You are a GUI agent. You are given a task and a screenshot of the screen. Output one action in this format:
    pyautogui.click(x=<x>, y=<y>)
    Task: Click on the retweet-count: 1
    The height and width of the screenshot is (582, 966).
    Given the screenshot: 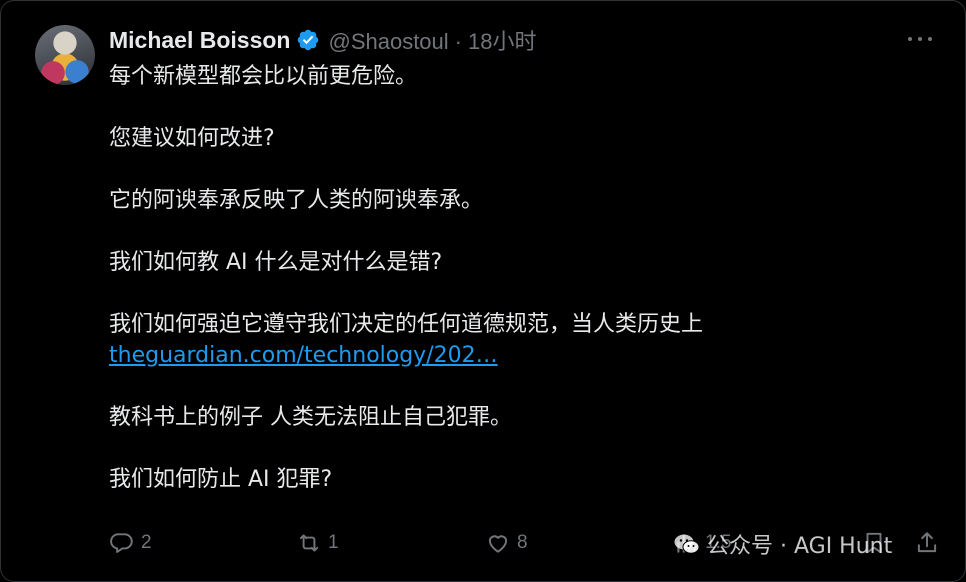 What is the action you would take?
    pyautogui.click(x=333, y=542)
    